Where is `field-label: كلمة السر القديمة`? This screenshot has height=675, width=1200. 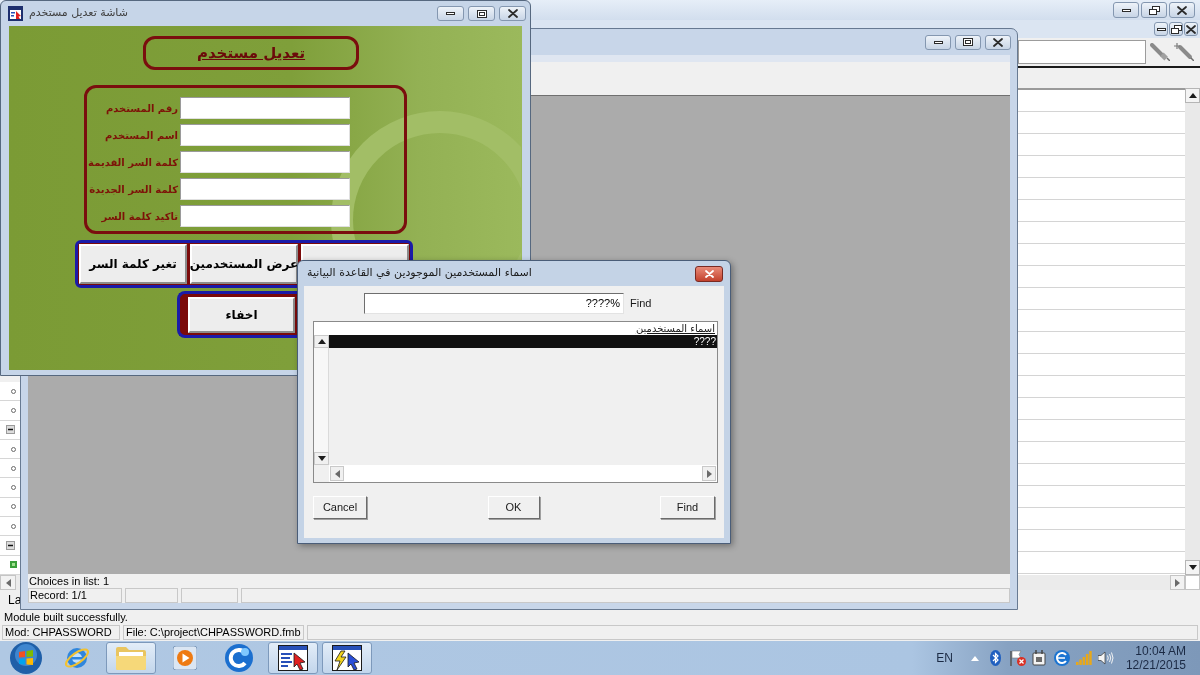
field-label: كلمة السر القديمة is located at coordinates (132, 162).